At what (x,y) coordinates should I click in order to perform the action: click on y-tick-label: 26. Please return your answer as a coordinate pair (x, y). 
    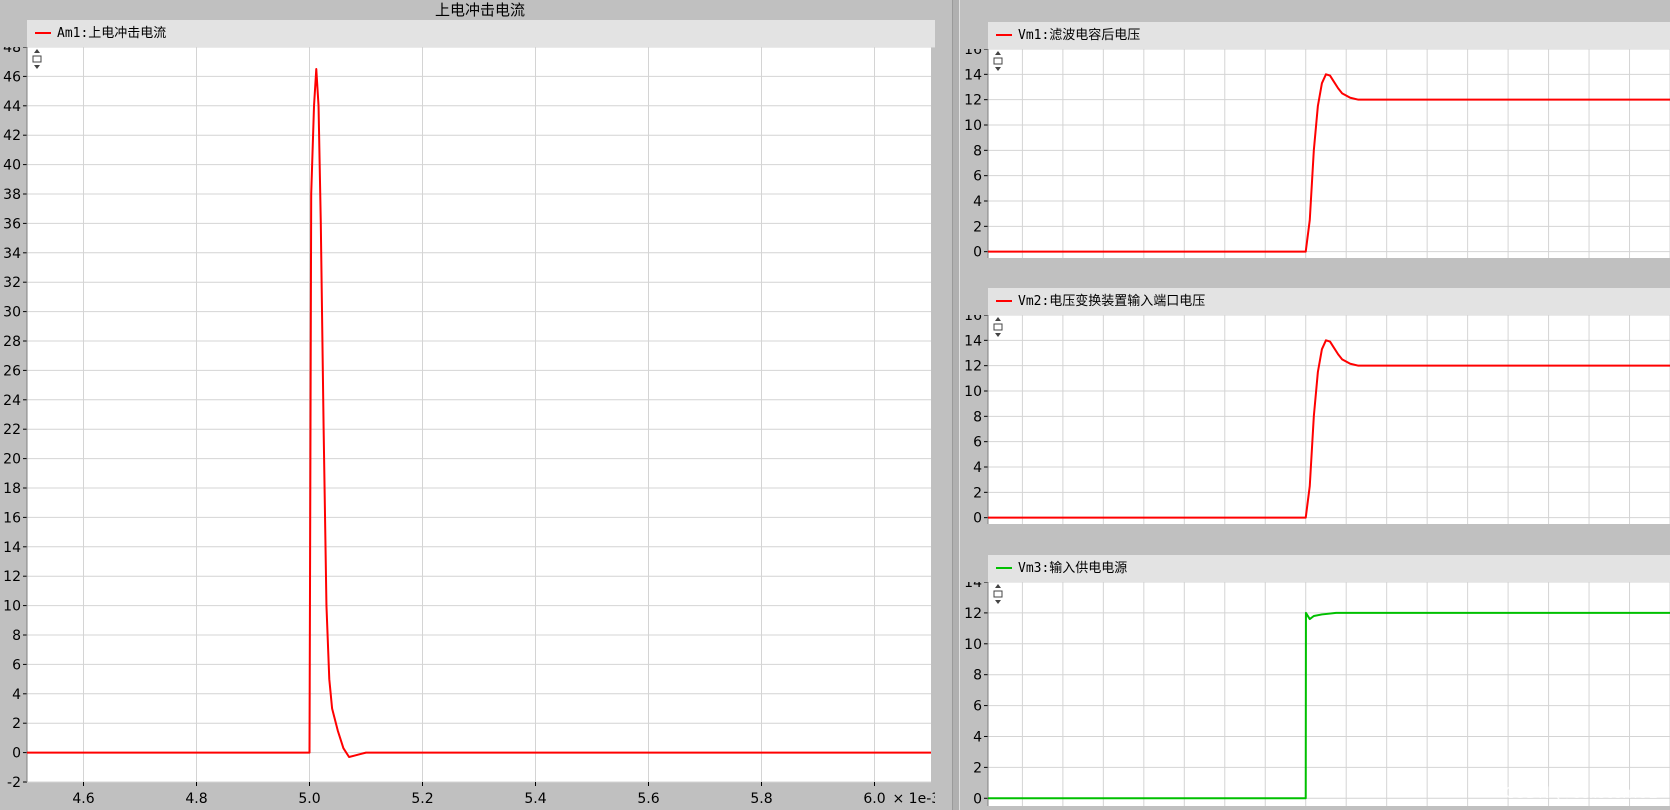
    Looking at the image, I should click on (12, 371).